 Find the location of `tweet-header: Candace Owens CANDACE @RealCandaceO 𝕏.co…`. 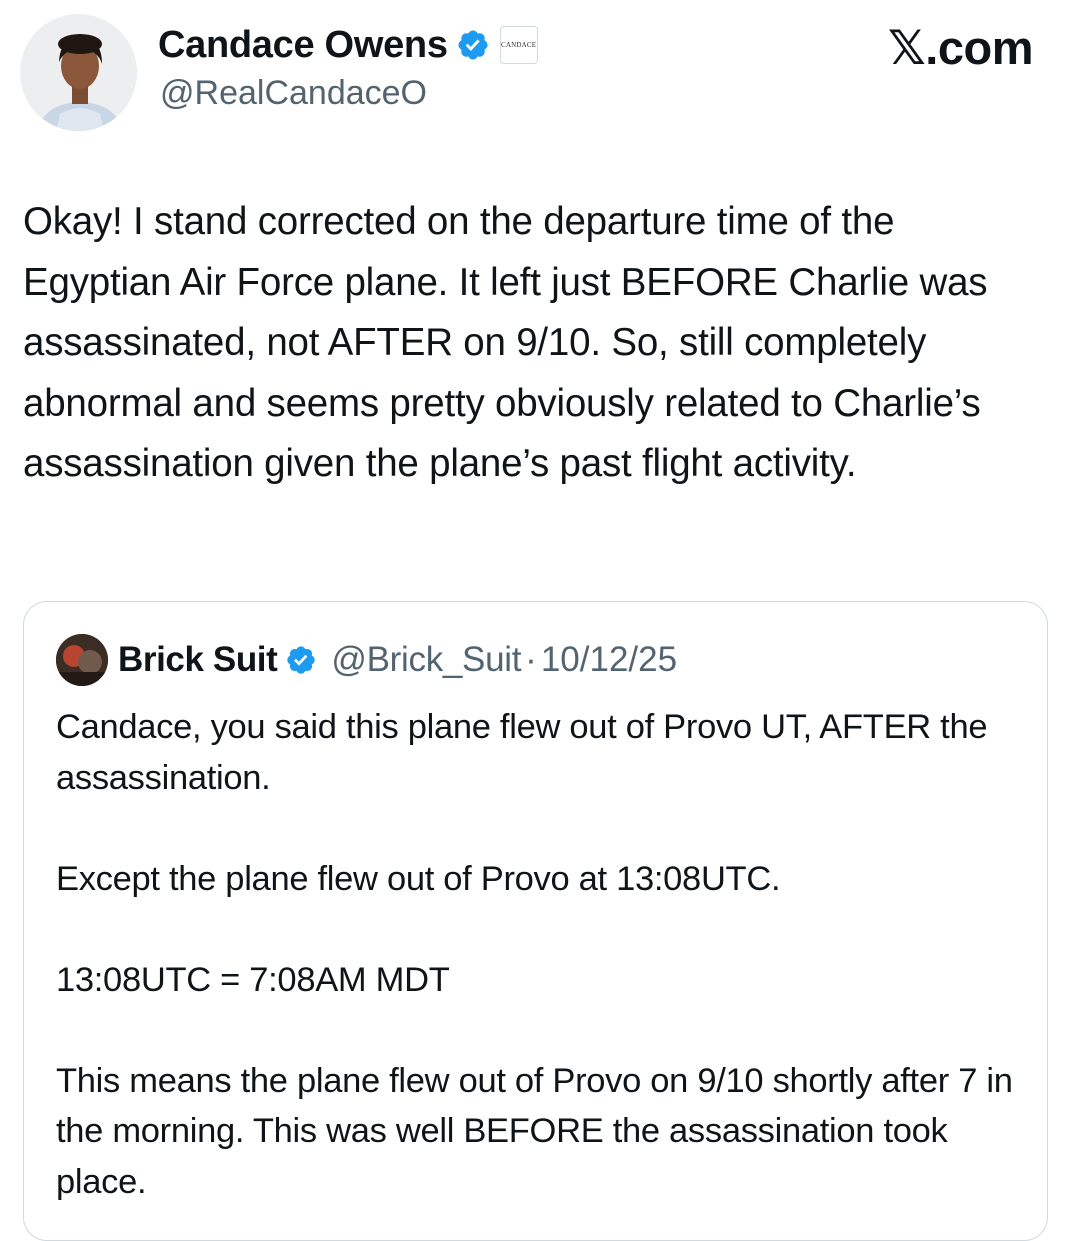

tweet-header: Candace Owens CANDACE @RealCandaceO 𝕏.co… is located at coordinates (536, 70).